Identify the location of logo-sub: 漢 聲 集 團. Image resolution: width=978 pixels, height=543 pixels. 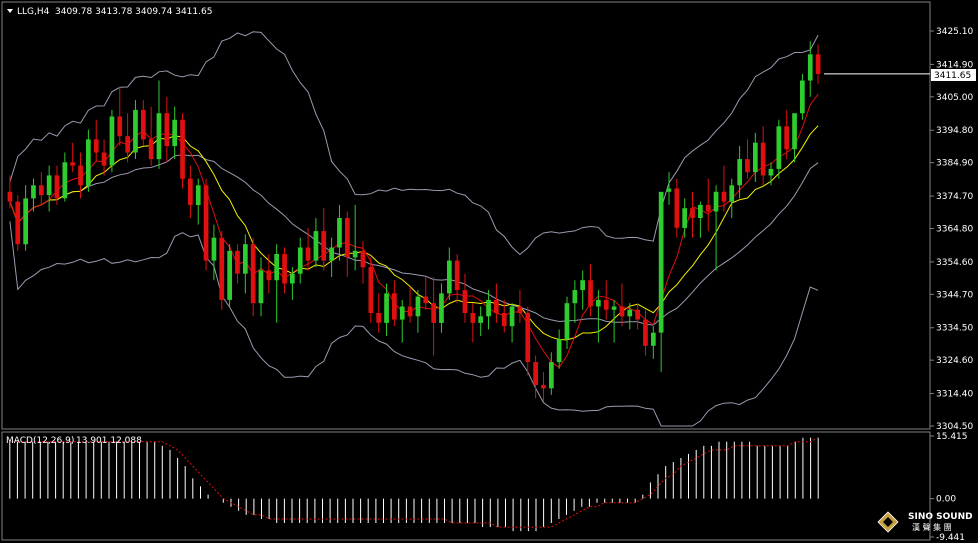
(932, 527).